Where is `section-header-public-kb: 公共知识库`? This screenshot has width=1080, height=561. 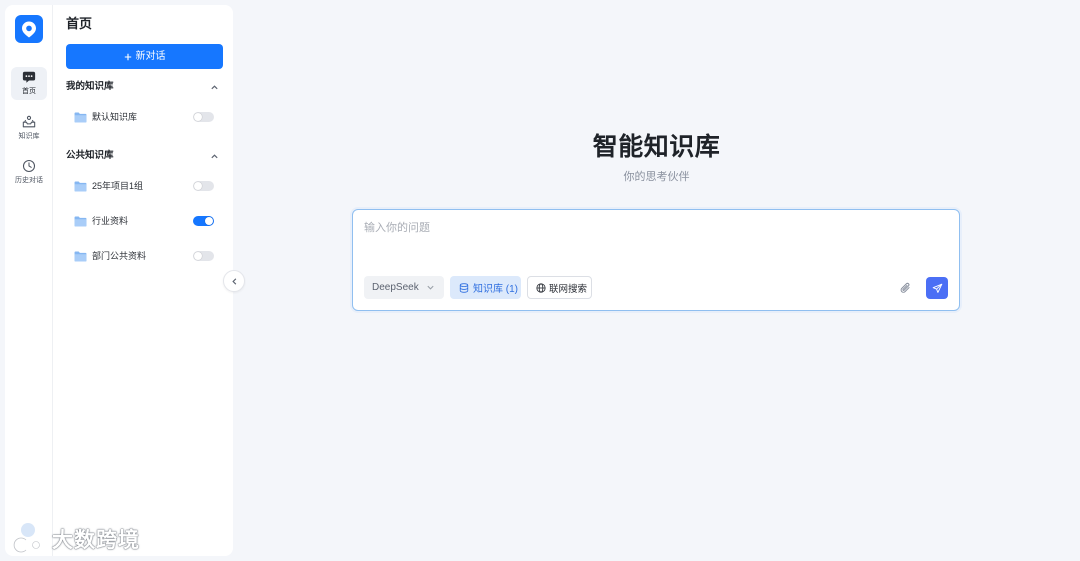
section-header-public-kb: 公共知识库 is located at coordinates (144, 156).